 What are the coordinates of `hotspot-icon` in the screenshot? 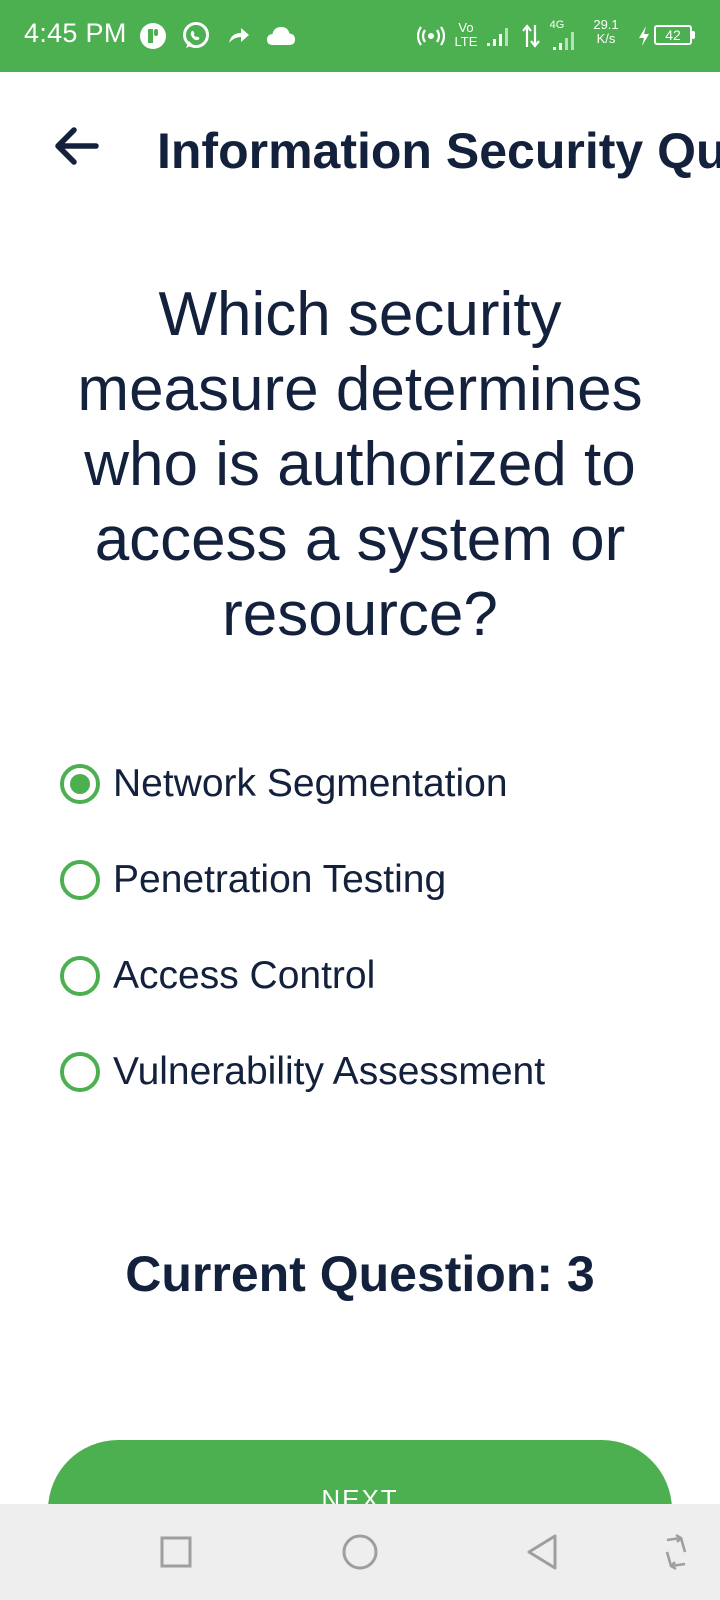 It's located at (431, 36).